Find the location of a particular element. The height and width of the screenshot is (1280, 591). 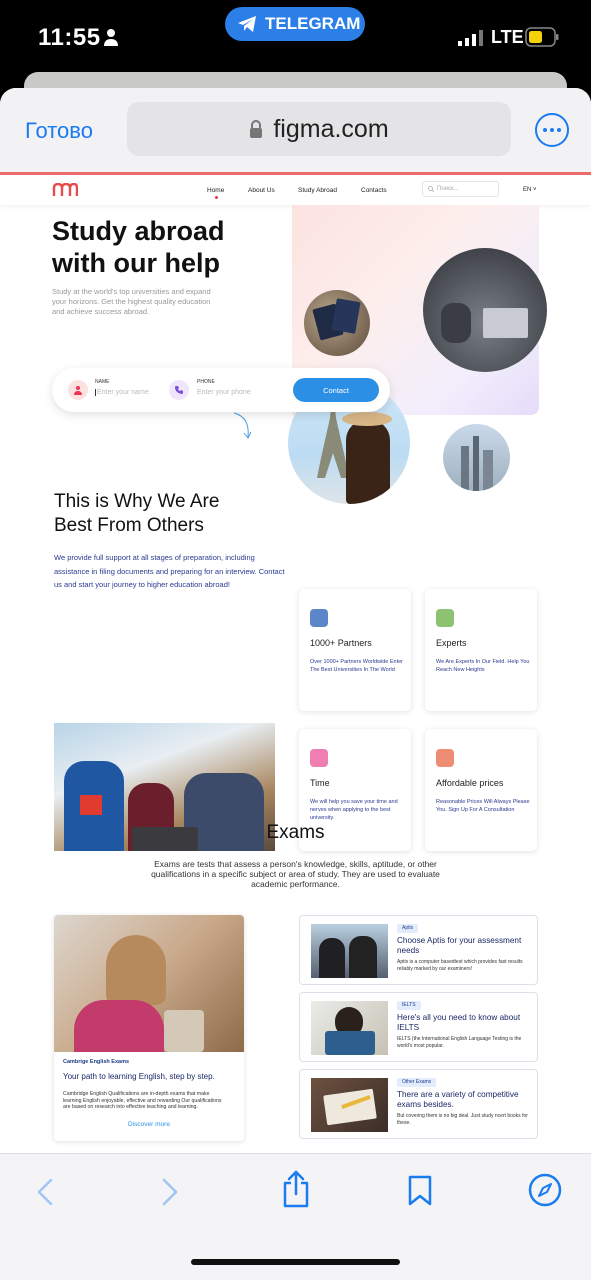

cambridge-tag: Cambrige English Exams is located at coordinates (96, 1062).